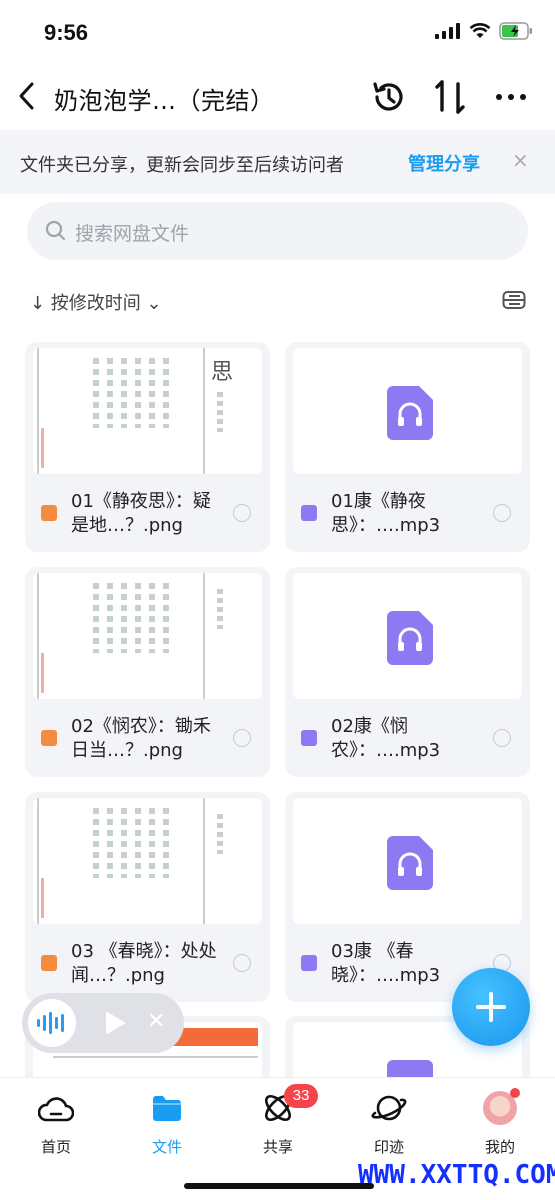 The image size is (555, 1200). Describe the element at coordinates (132, 234) in the screenshot. I see `search-placeholder: 搜索网盘文件` at that location.